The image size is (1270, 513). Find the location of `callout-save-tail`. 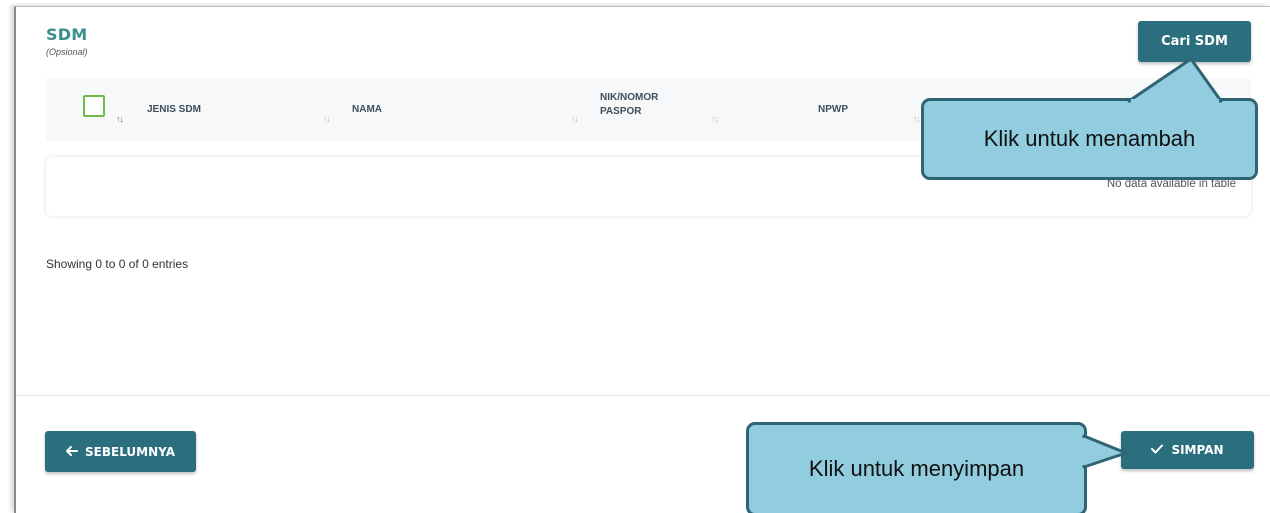

callout-save-tail is located at coordinates (1105, 451).